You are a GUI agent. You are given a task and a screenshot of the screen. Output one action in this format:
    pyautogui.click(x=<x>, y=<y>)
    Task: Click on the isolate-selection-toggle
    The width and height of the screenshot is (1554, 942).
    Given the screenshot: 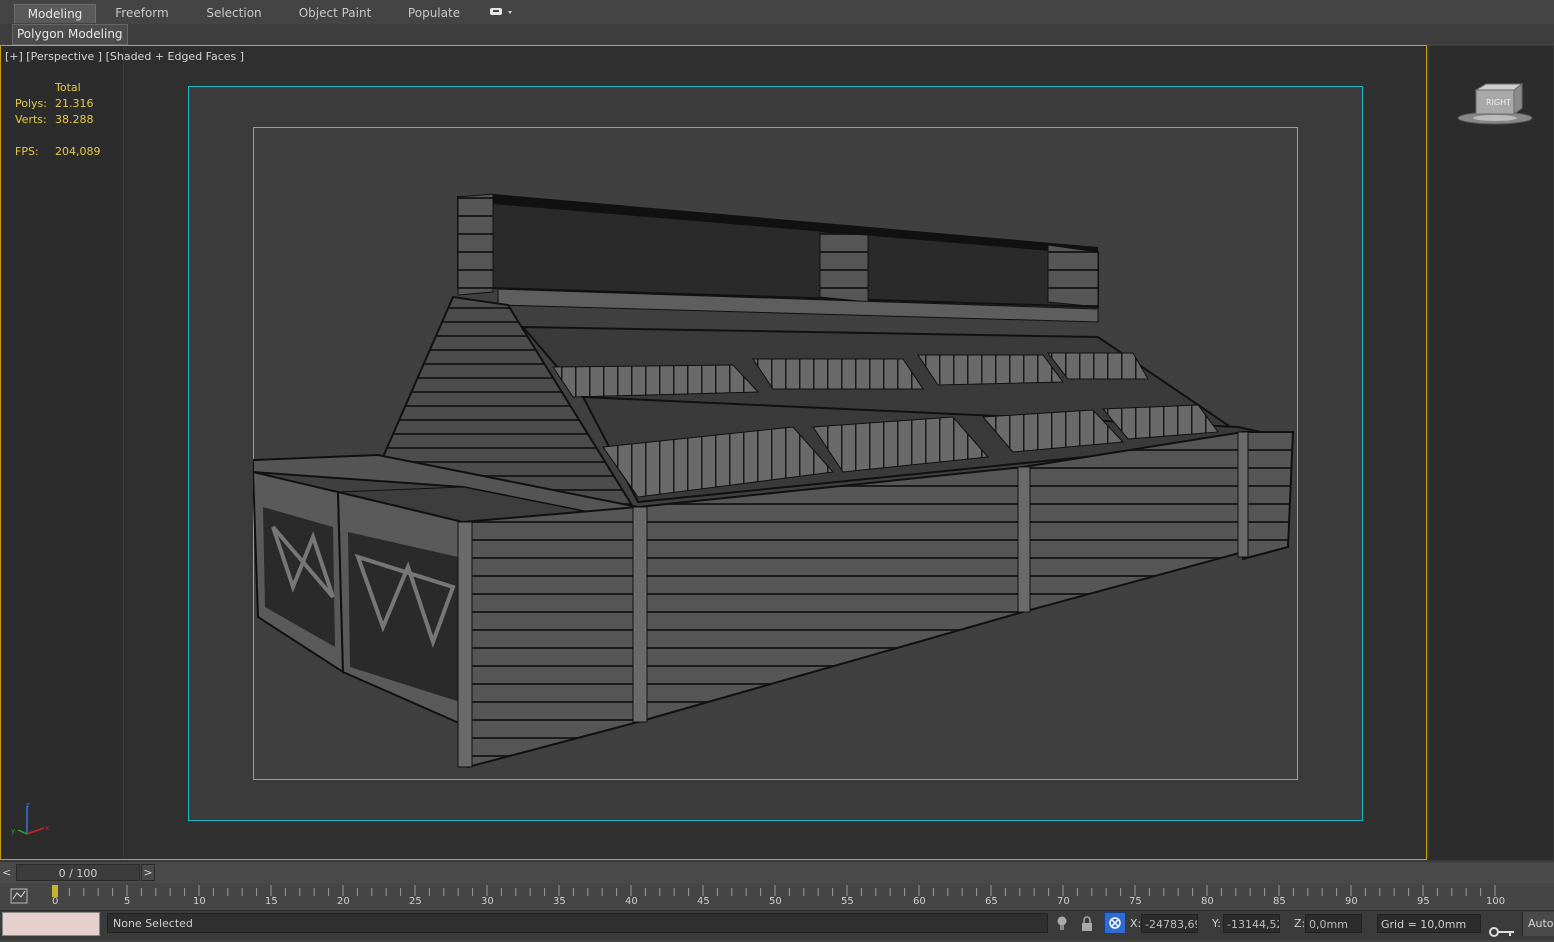 What is the action you would take?
    pyautogui.click(x=1062, y=925)
    